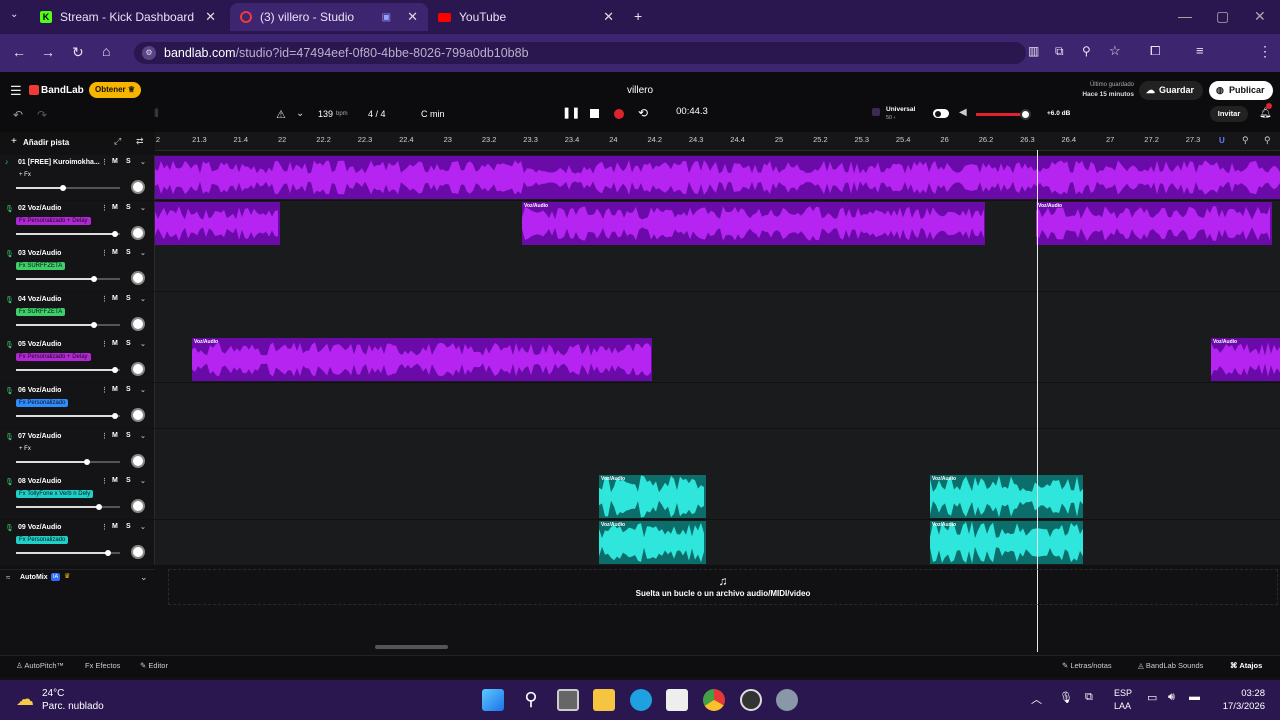 The width and height of the screenshot is (1280, 720). I want to click on fx-chip: Fx Personalizado + Delay, so click(53, 220).